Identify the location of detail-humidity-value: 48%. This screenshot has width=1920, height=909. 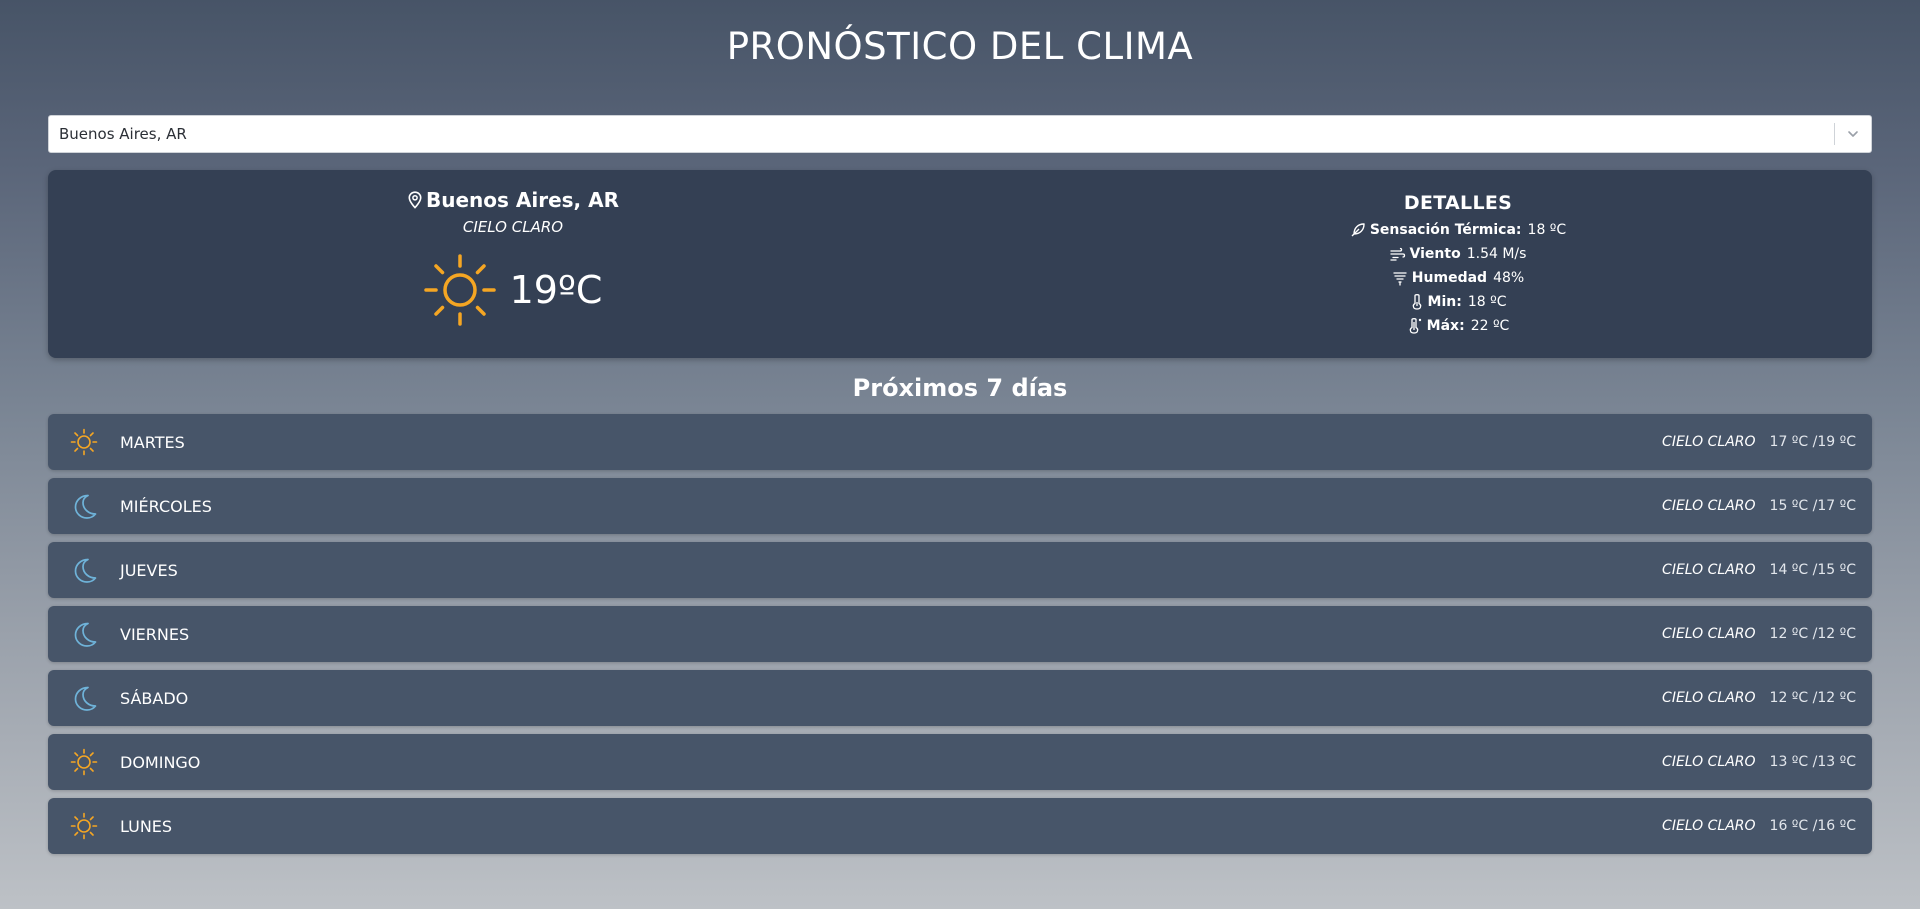
(1509, 278).